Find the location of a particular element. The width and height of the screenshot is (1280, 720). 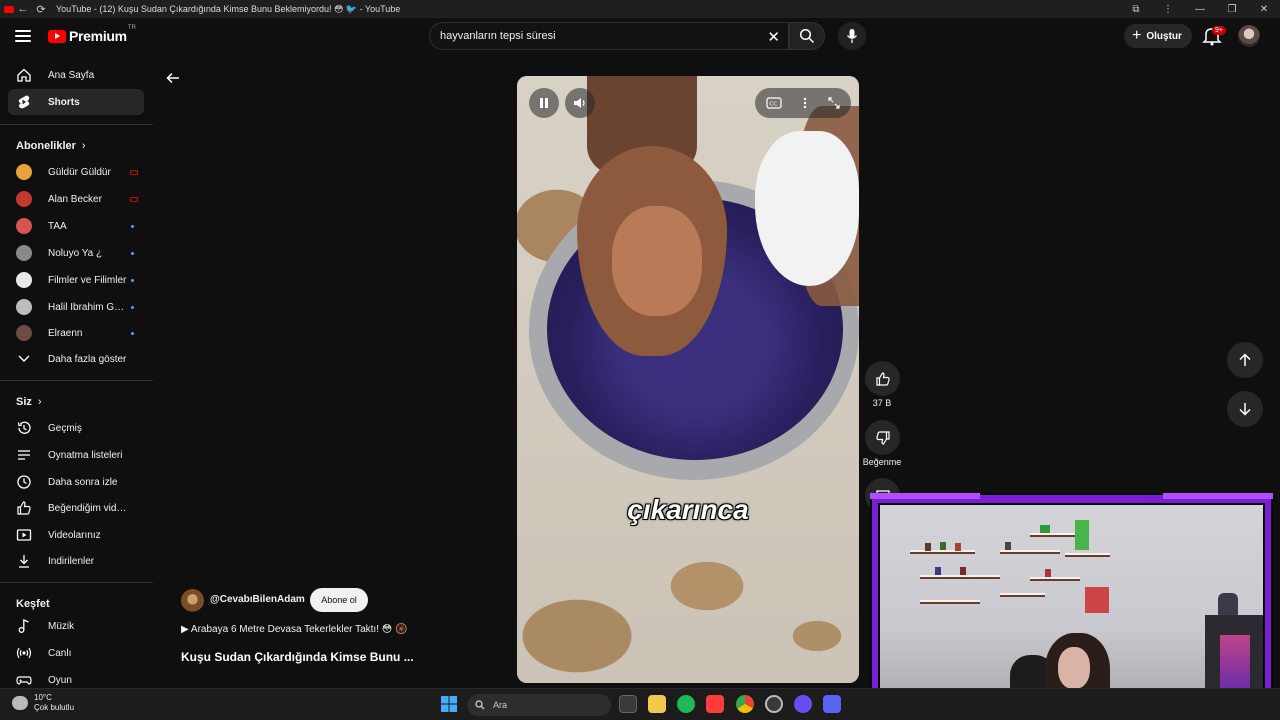

restore-button: ❐ is located at coordinates (1232, 9).